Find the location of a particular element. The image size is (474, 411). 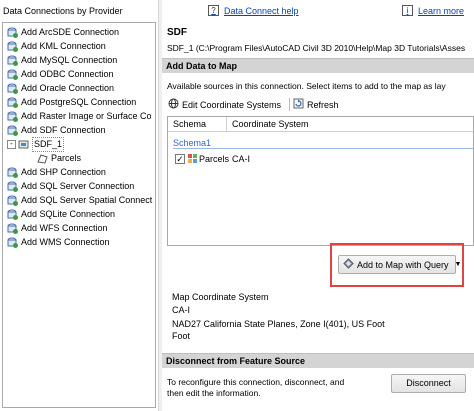

tree-item-wms: Add WMS Connection is located at coordinates (58, 242).